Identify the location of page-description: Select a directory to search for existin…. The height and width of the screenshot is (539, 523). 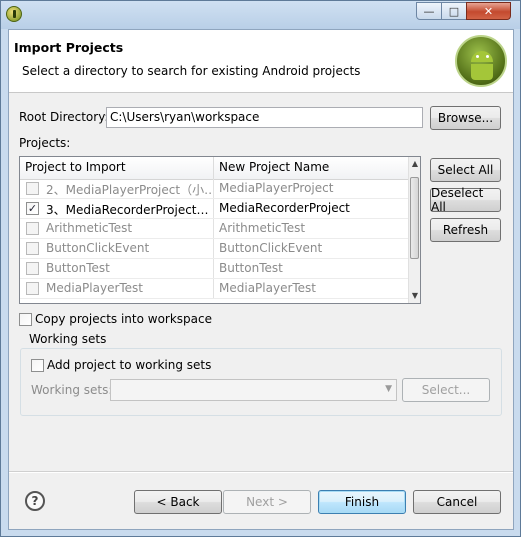
(191, 71).